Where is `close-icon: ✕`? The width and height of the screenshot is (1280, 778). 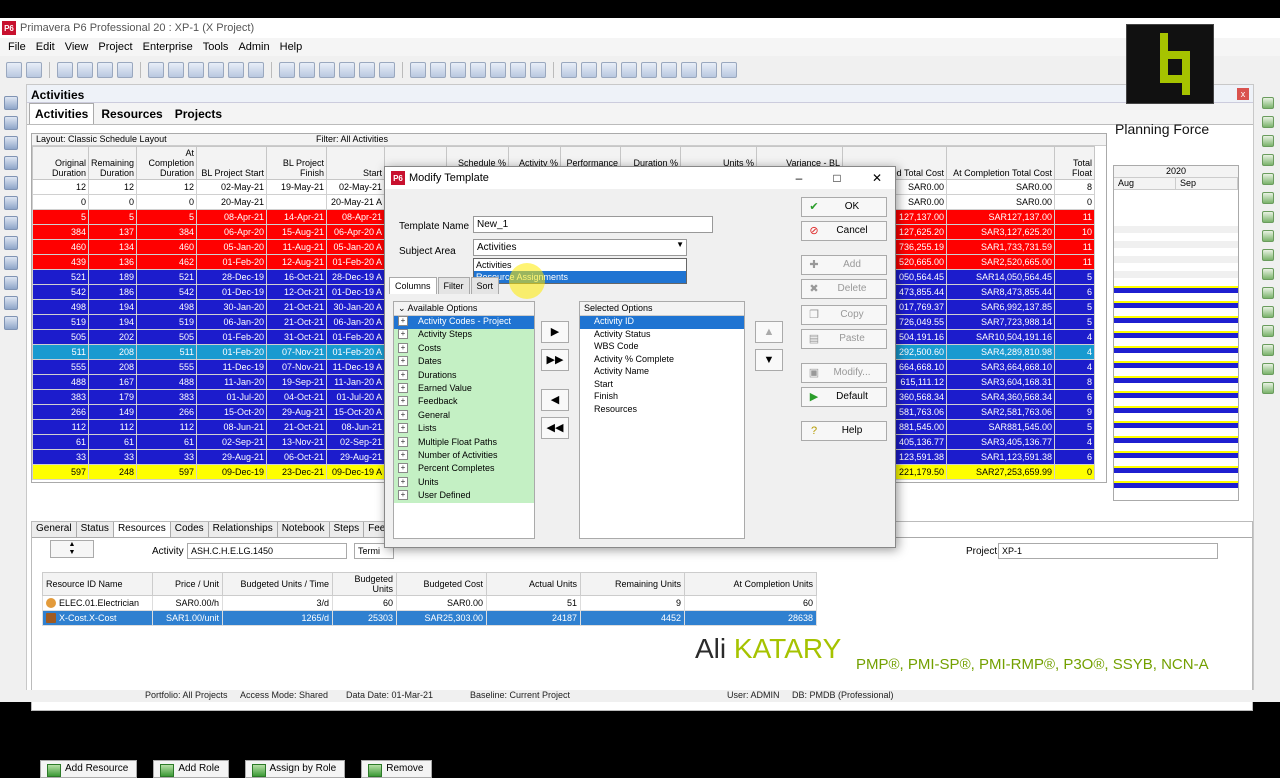 close-icon: ✕ is located at coordinates (877, 178).